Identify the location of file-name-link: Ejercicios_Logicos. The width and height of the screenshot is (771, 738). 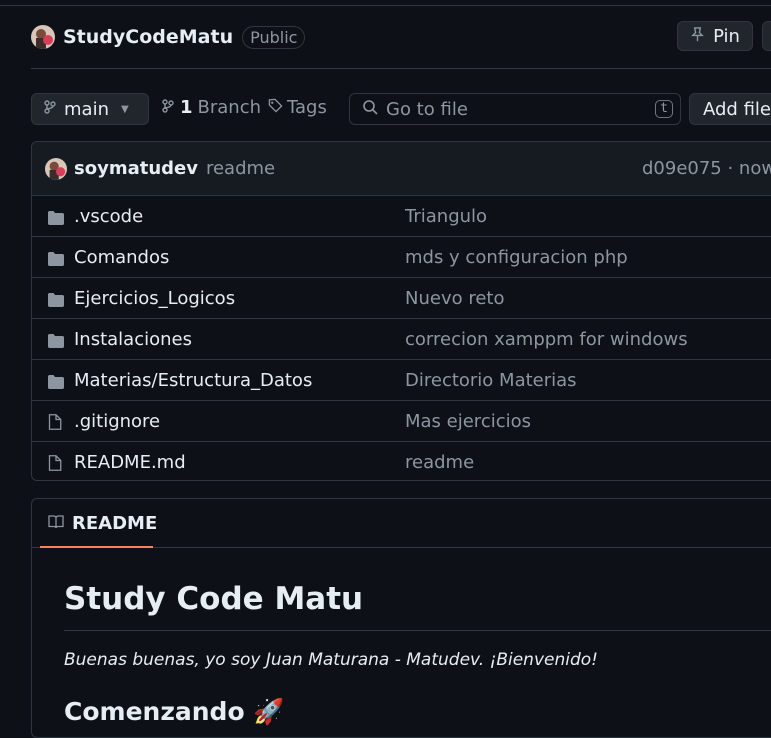
(154, 298).